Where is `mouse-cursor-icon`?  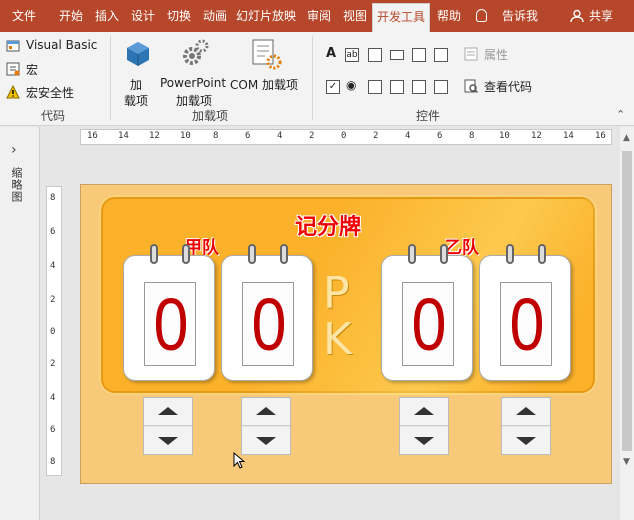 mouse-cursor-icon is located at coordinates (239, 460).